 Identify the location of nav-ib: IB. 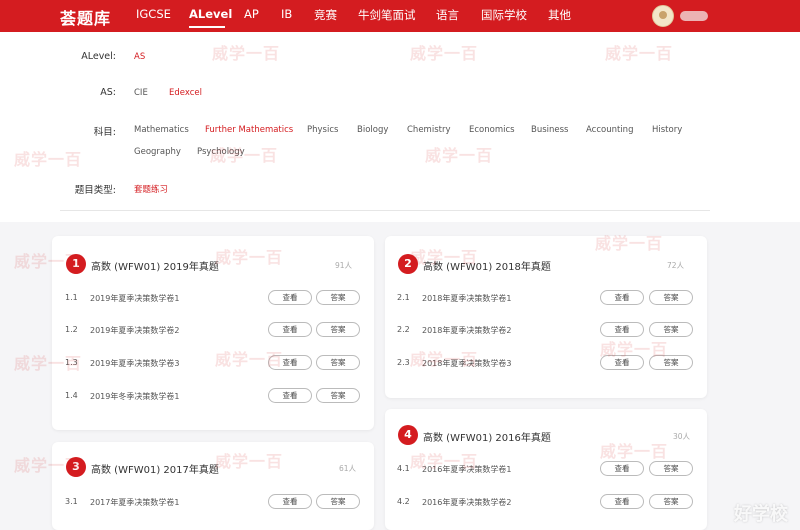
(286, 14).